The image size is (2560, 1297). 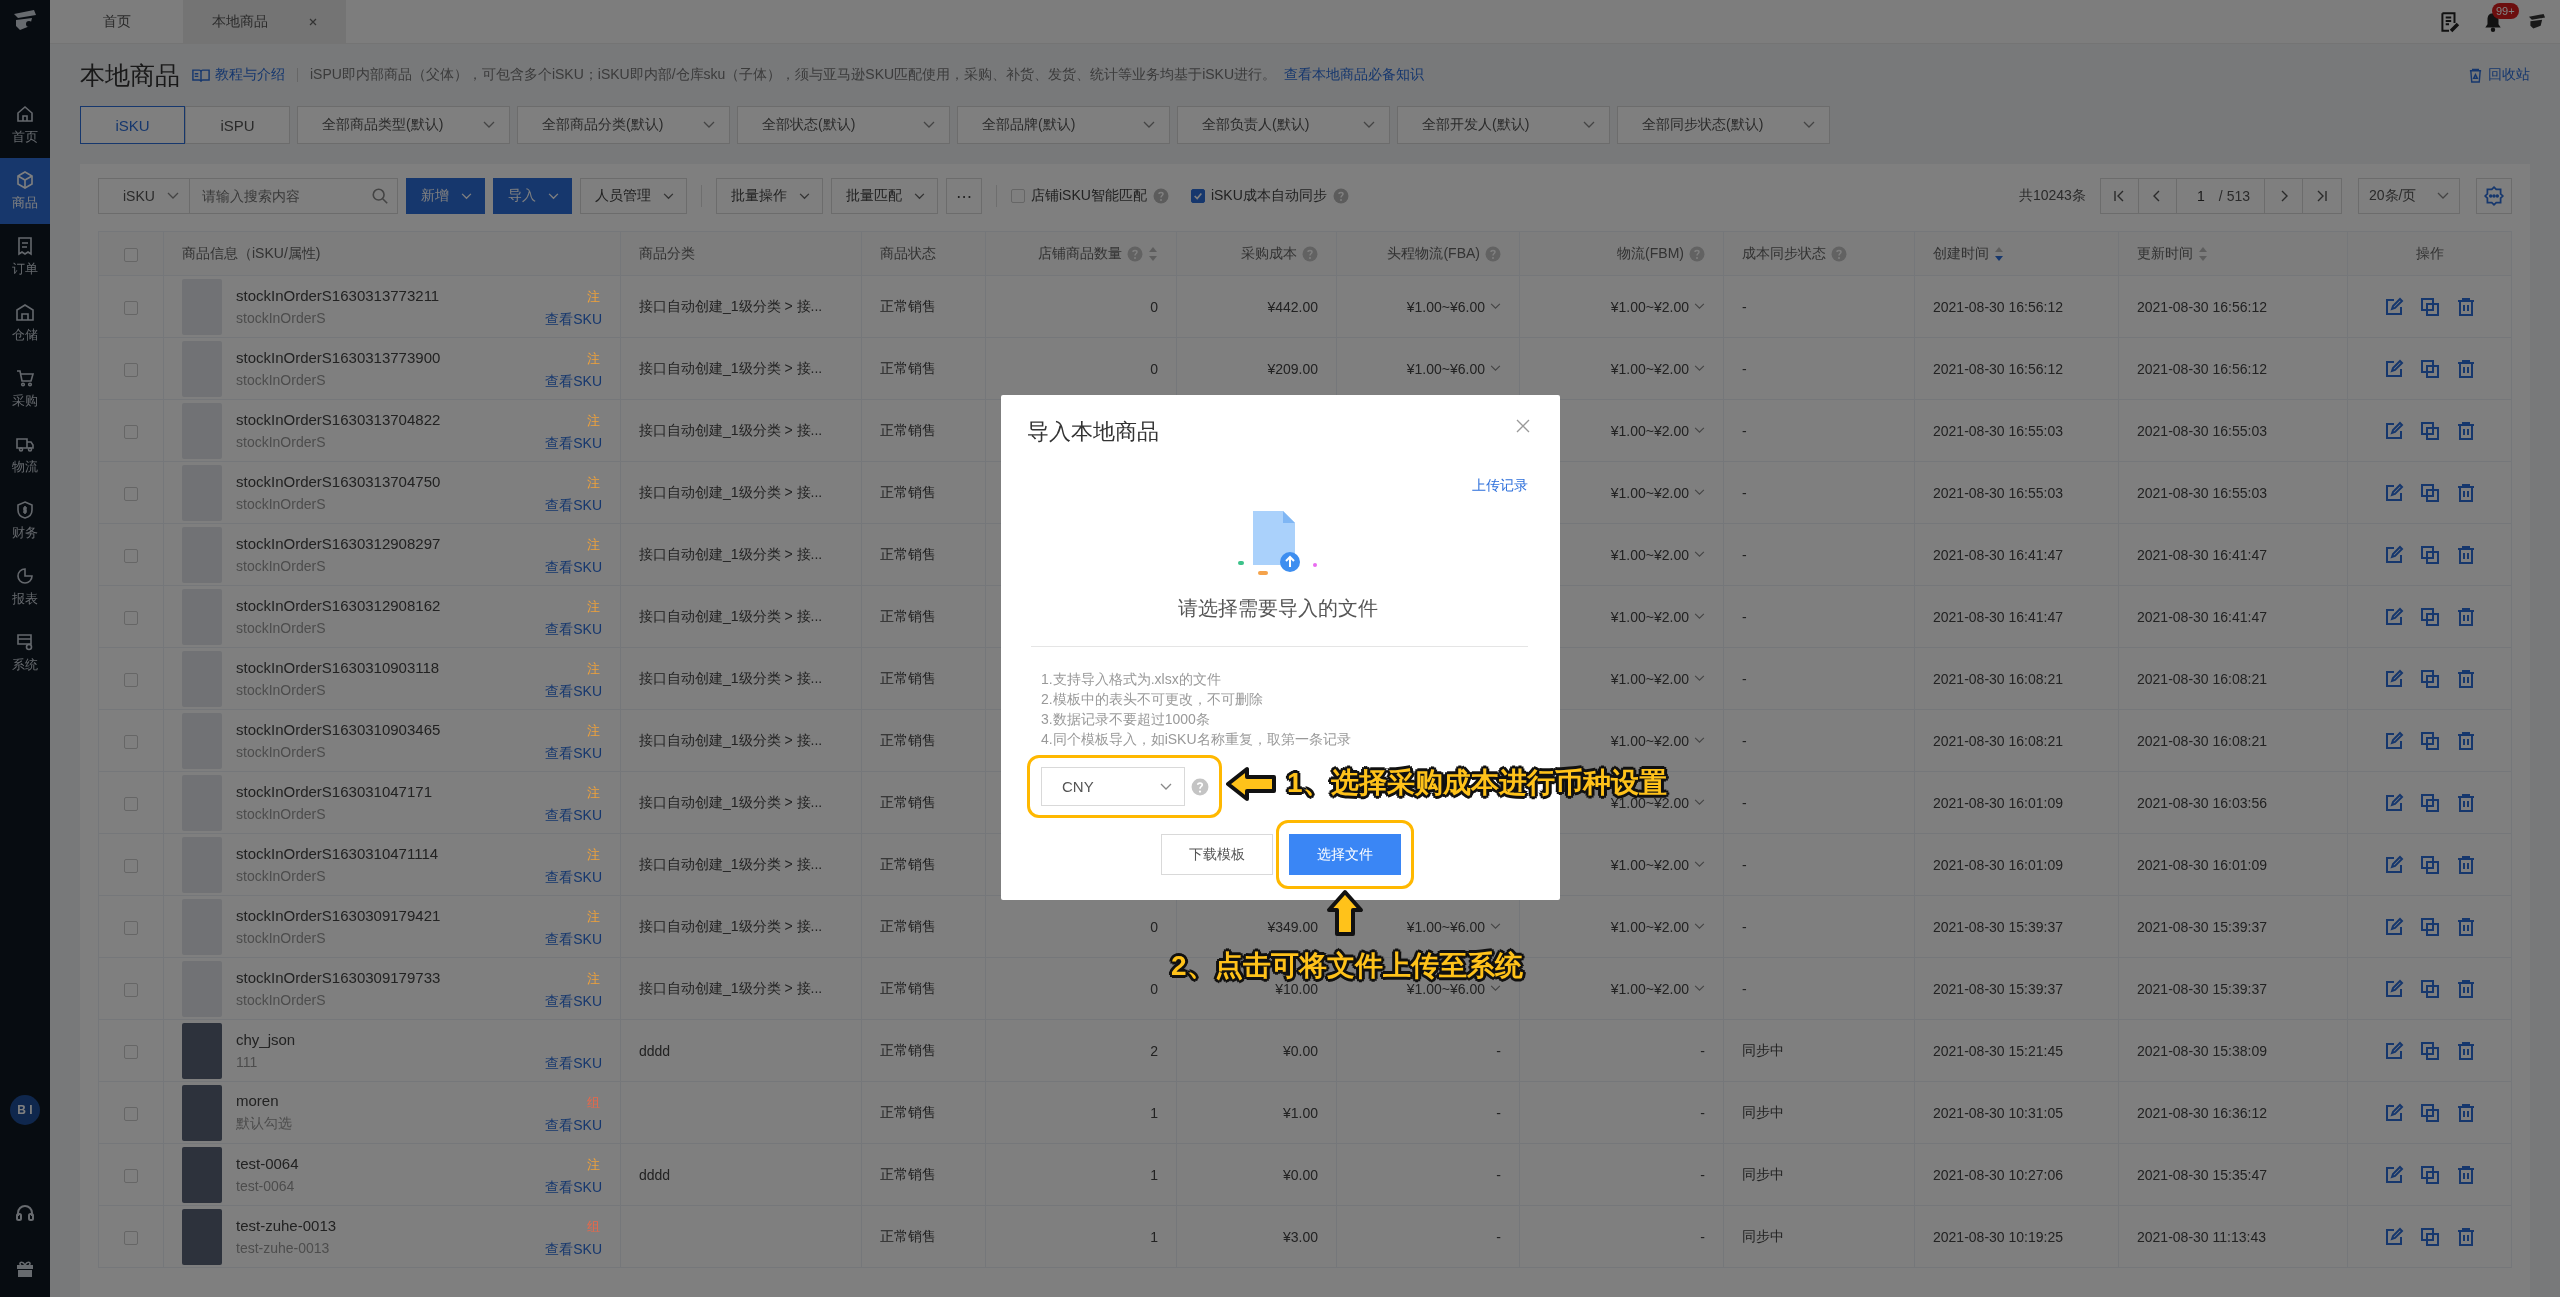 I want to click on sidebar-item: 财务, so click(x=25, y=521).